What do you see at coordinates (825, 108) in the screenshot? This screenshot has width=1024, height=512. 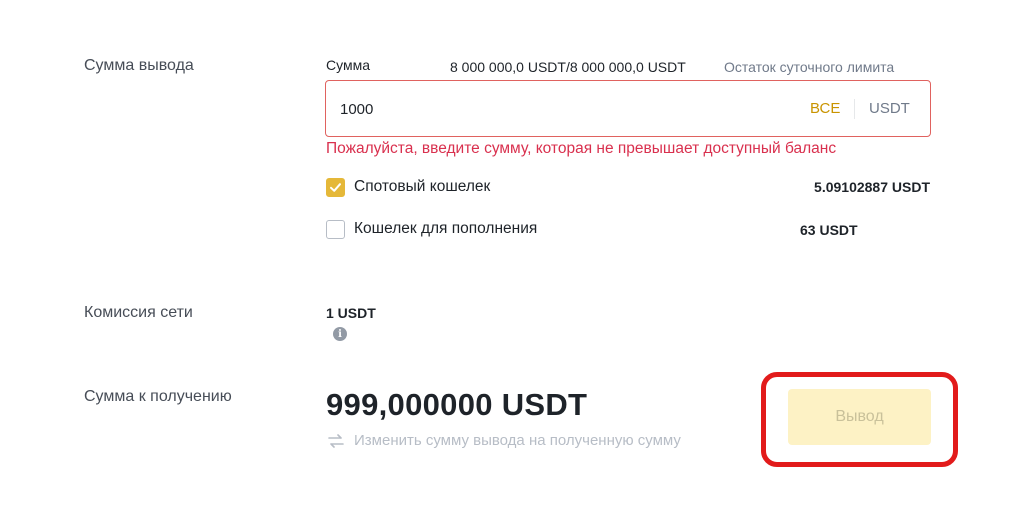 I see `all-amount-button: ВСЕ` at bounding box center [825, 108].